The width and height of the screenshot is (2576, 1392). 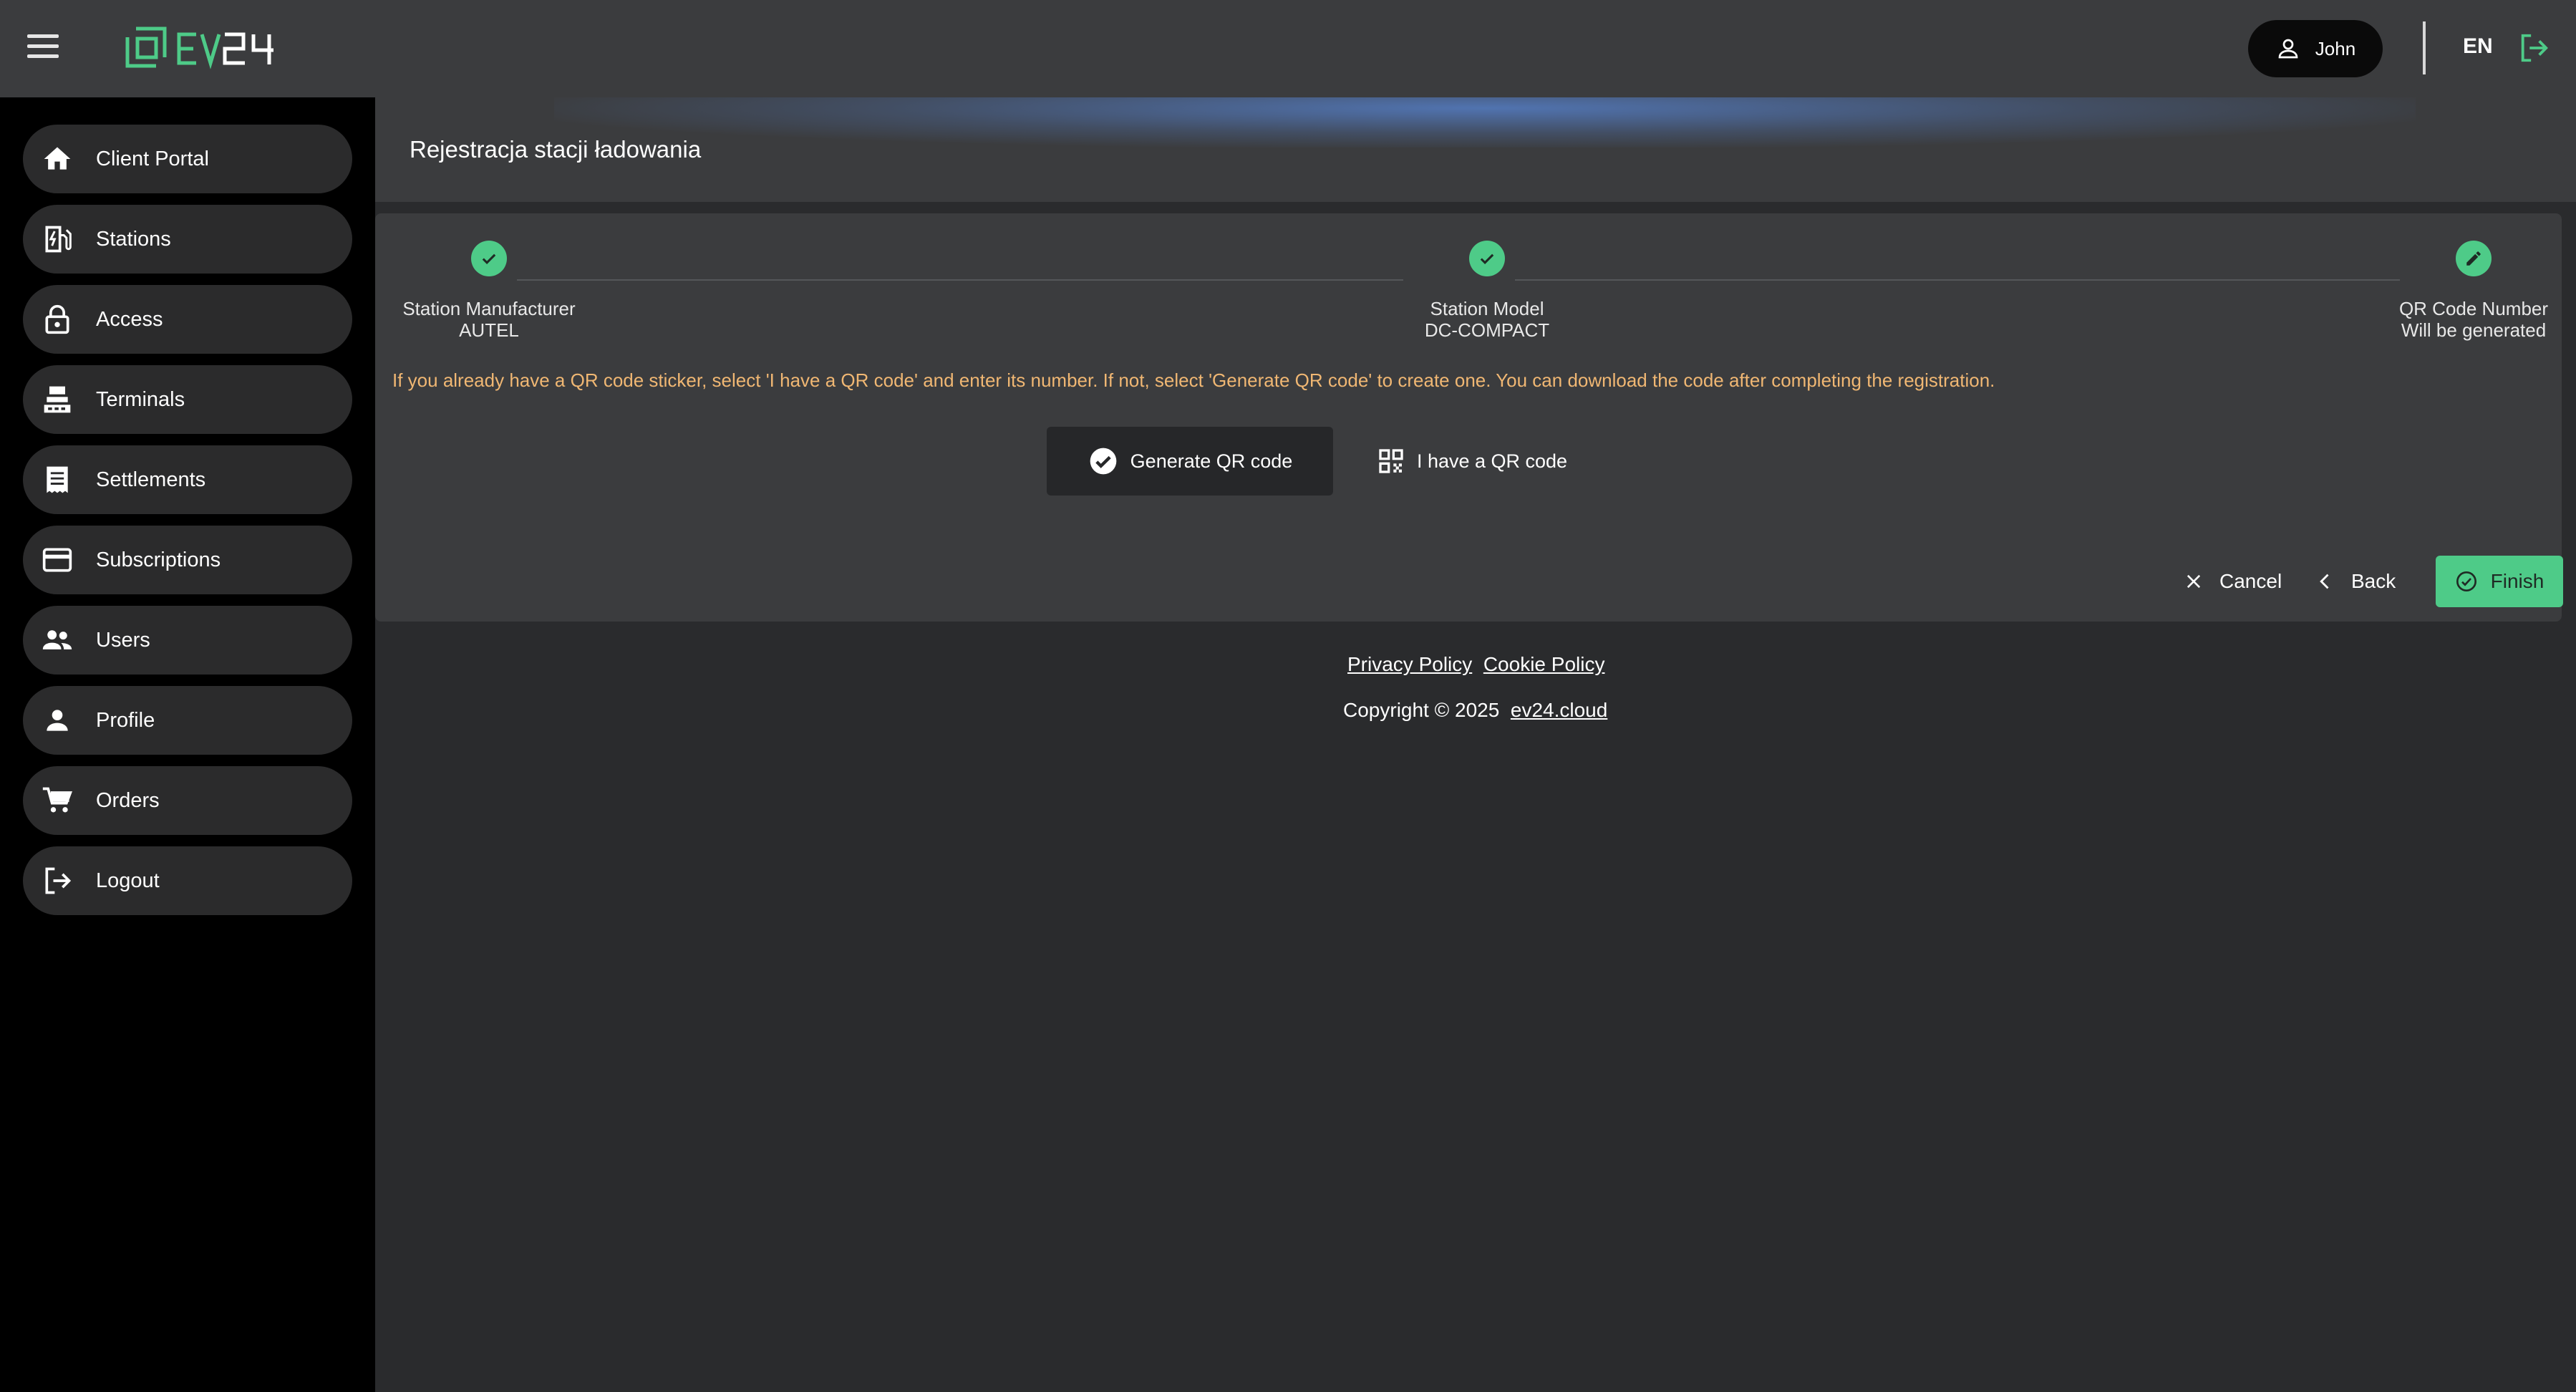 I want to click on sidebar-item-label: Client Portal, so click(x=153, y=158).